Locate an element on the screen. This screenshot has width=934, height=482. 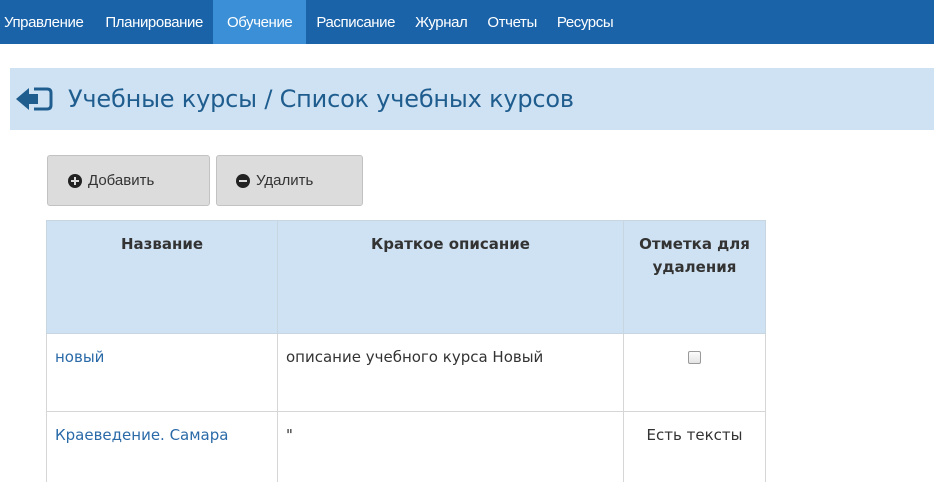
column-header-description: Краткое описание is located at coordinates (450, 277).